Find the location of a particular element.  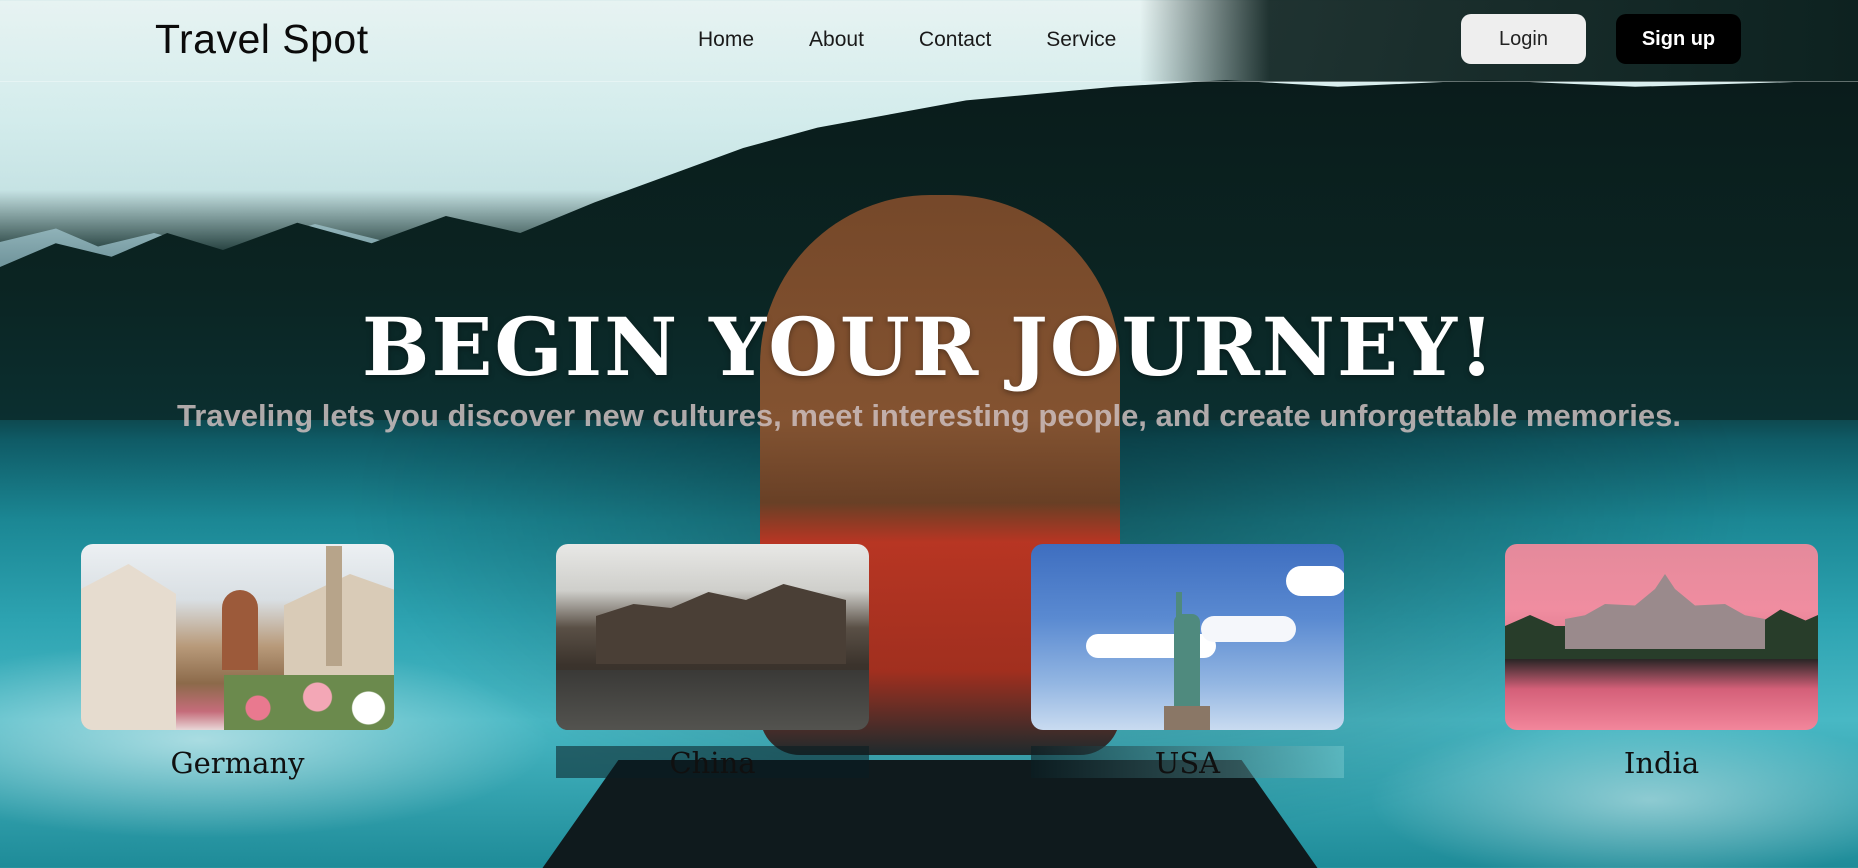

destination-card-india: India is located at coordinates (1661, 662).